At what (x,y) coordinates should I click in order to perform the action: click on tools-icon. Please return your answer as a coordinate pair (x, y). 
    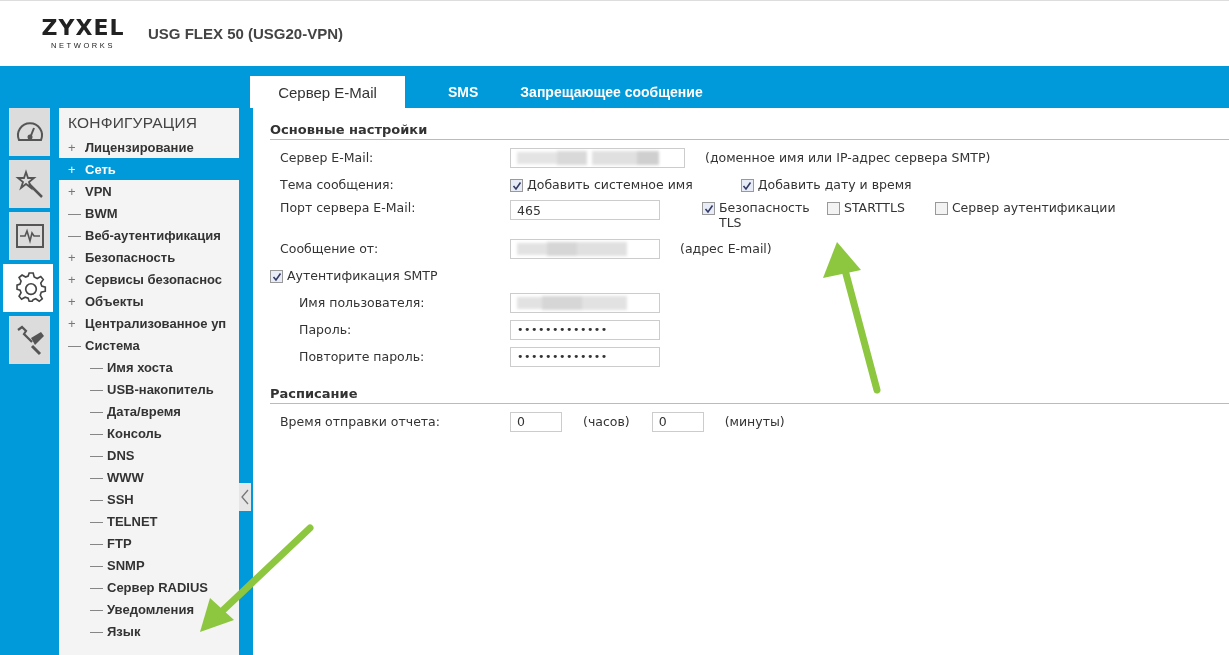
    Looking at the image, I should click on (29, 340).